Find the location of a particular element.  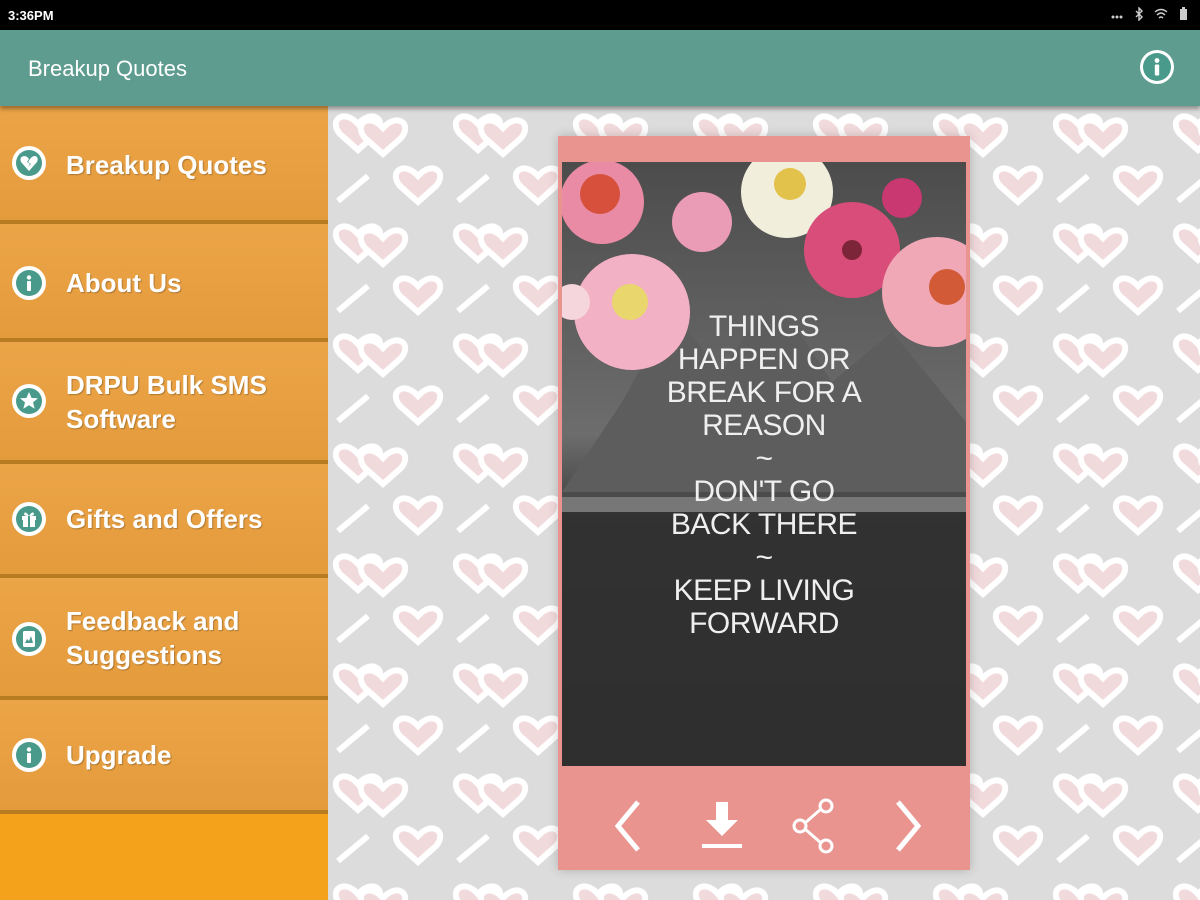

menu-label: About Us is located at coordinates (124, 283).